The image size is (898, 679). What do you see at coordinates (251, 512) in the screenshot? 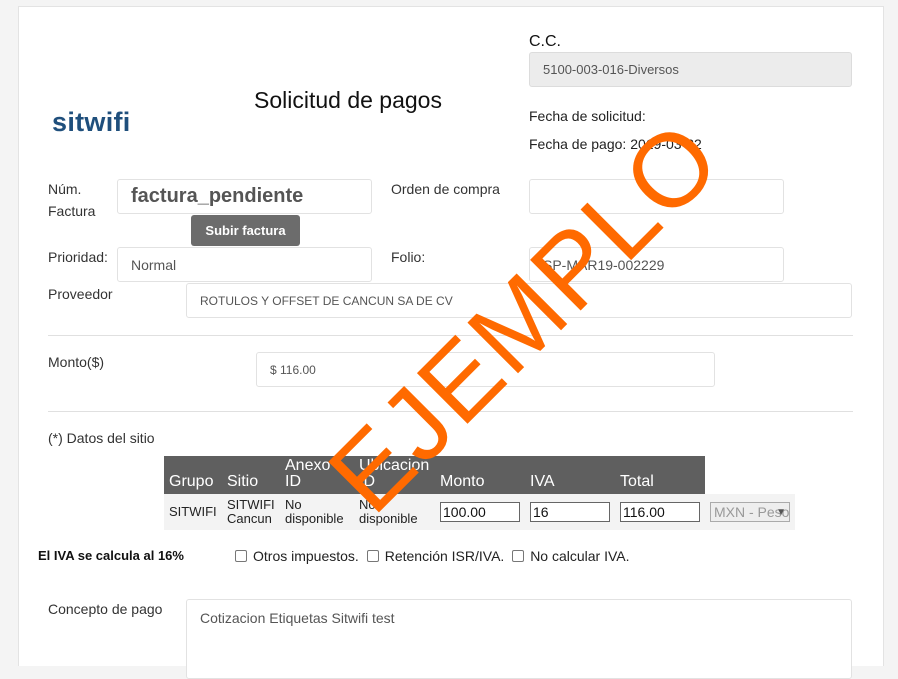
I see `cell-sitio: SITWIFI Cancun` at bounding box center [251, 512].